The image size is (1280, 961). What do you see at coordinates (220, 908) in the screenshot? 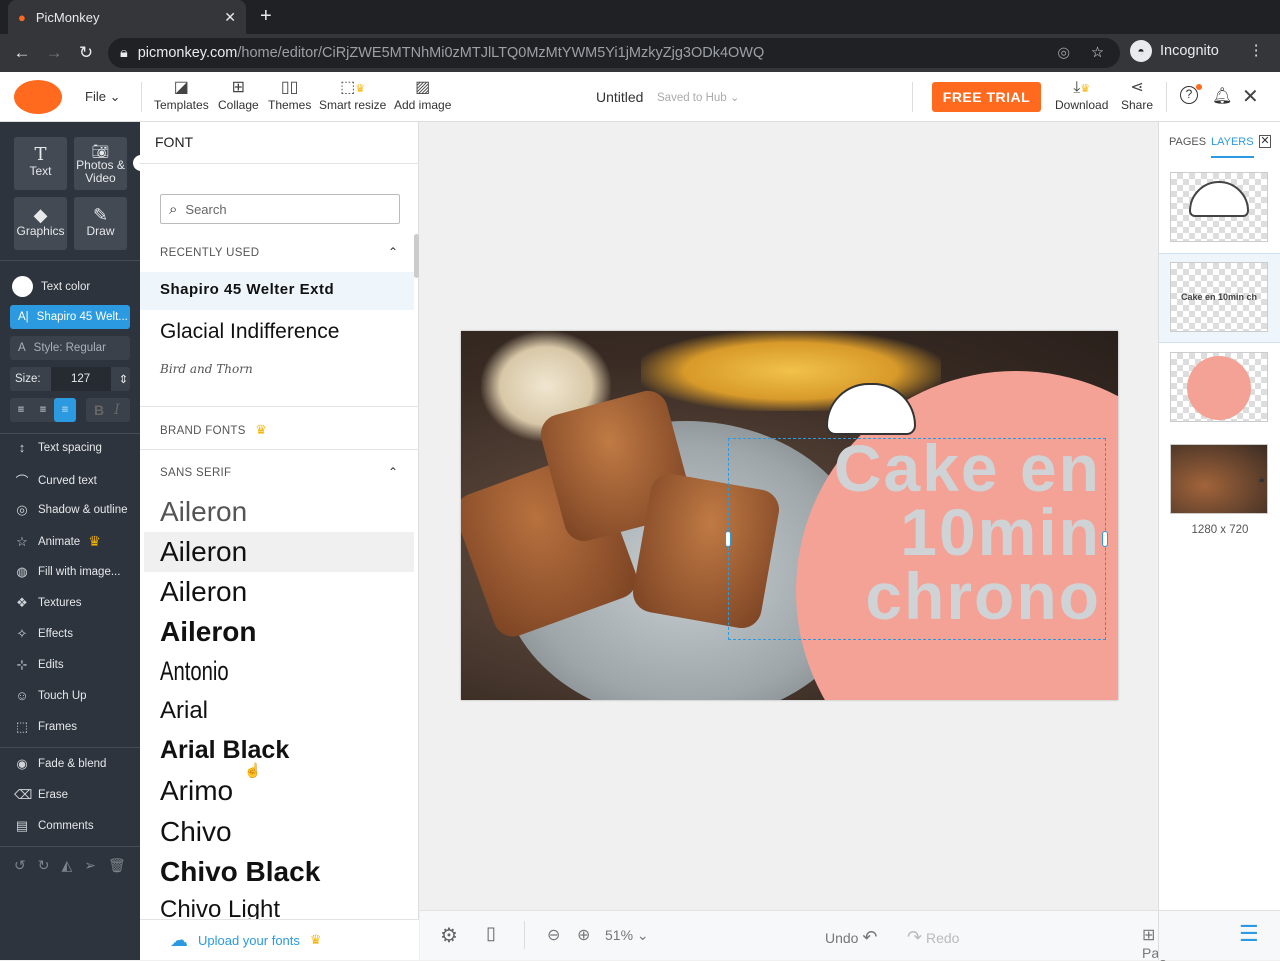
I see `font-item: Chivo Light` at bounding box center [220, 908].